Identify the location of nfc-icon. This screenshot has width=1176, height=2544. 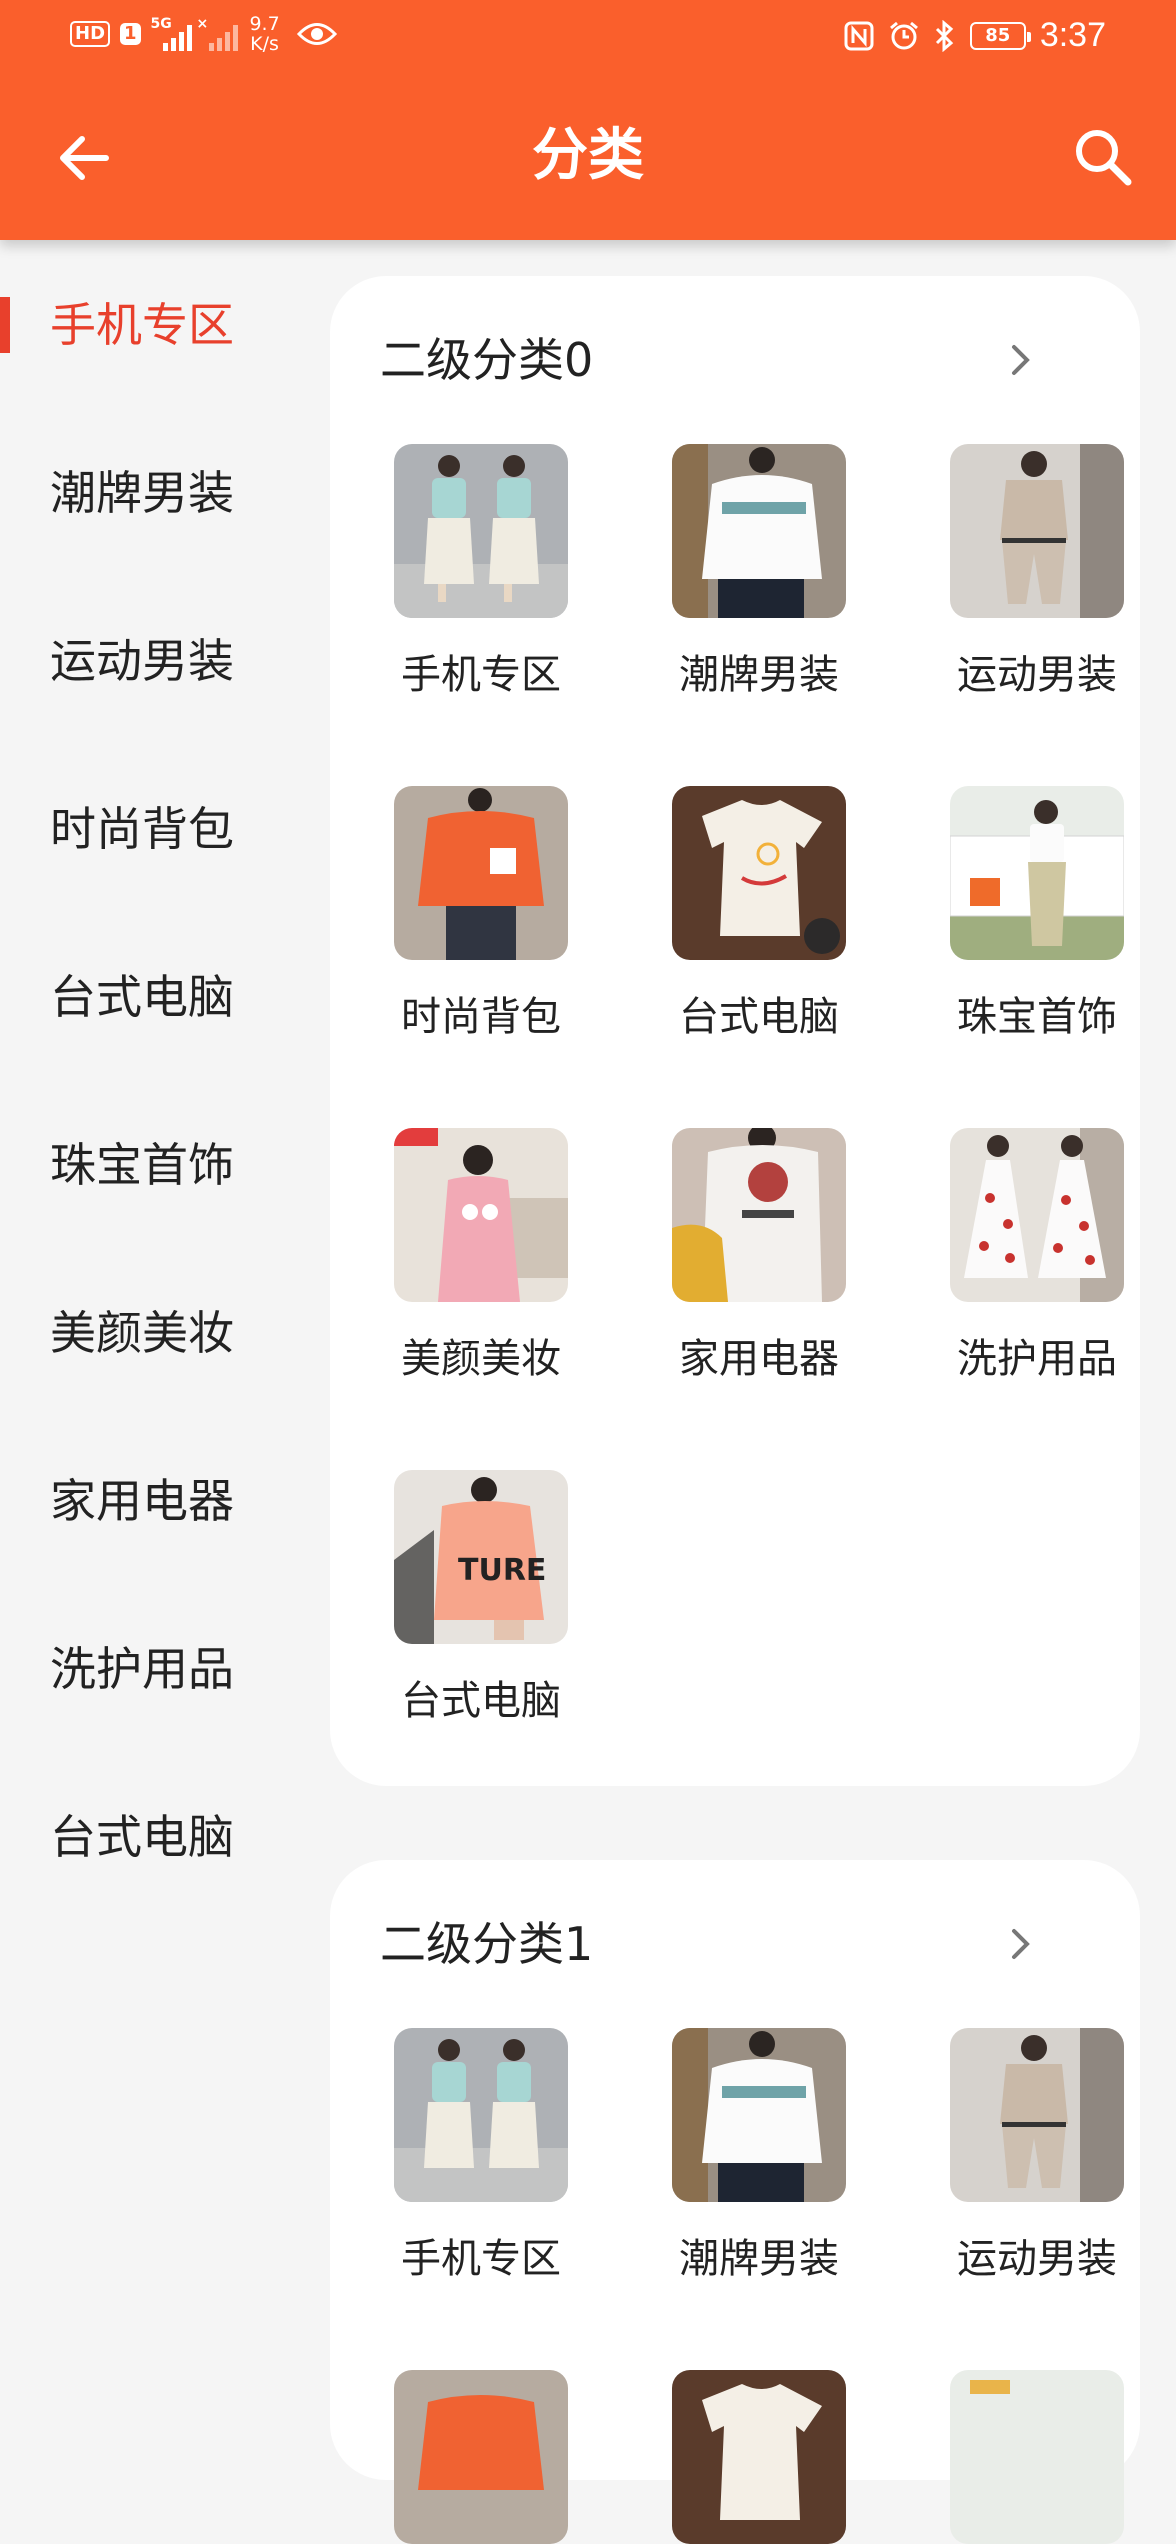
(859, 35).